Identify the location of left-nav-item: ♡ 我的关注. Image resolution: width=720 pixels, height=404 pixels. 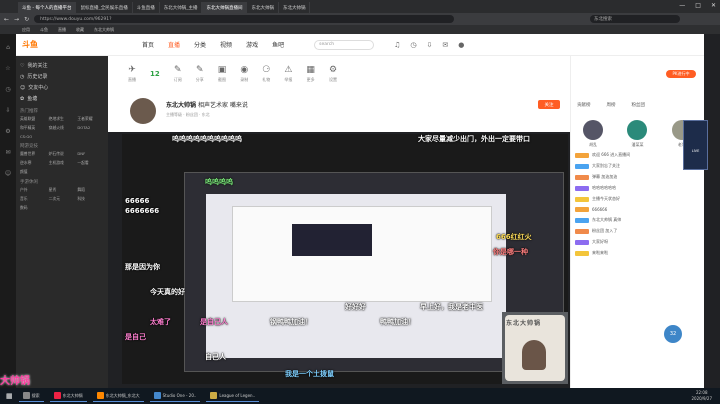
(62, 65).